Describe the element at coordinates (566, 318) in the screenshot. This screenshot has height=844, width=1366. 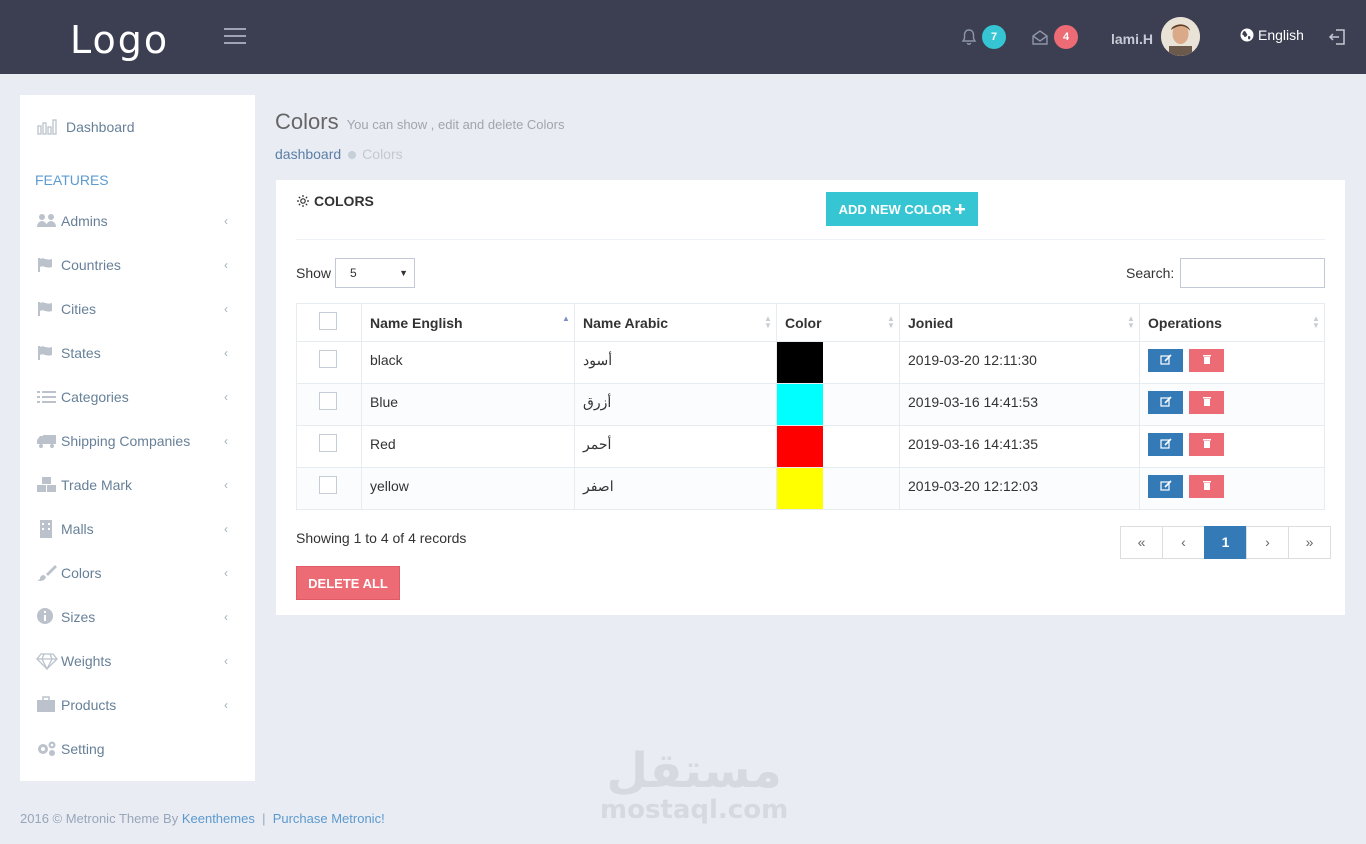
I see `sort-asc-icon: ▲` at that location.